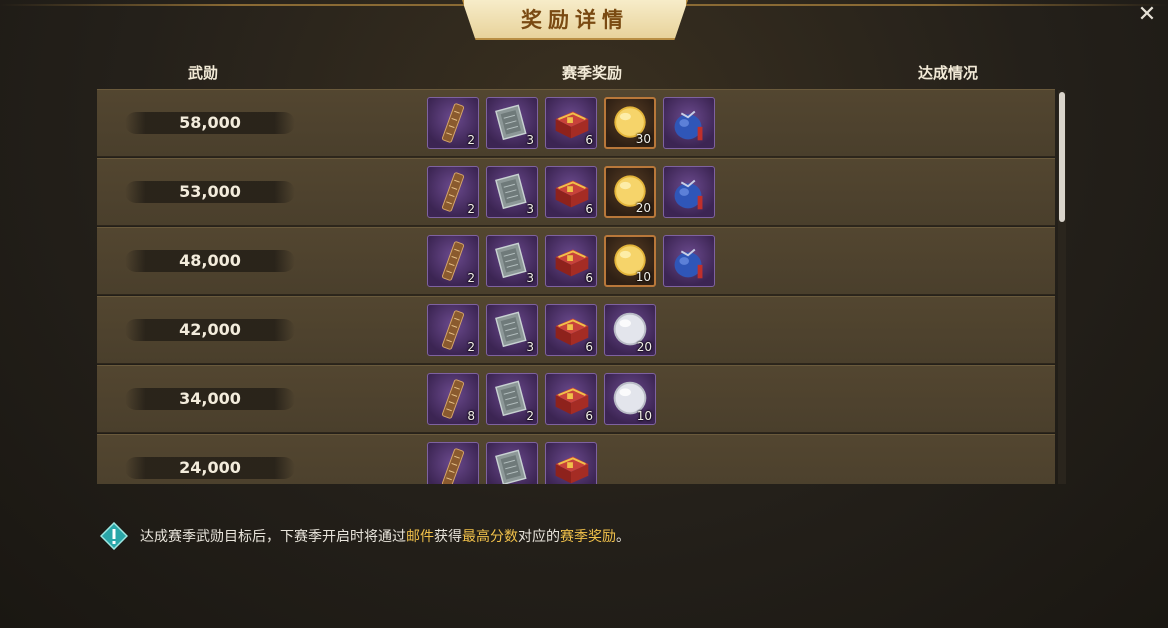  What do you see at coordinates (453, 466) in the screenshot?
I see `scroll-icon` at bounding box center [453, 466].